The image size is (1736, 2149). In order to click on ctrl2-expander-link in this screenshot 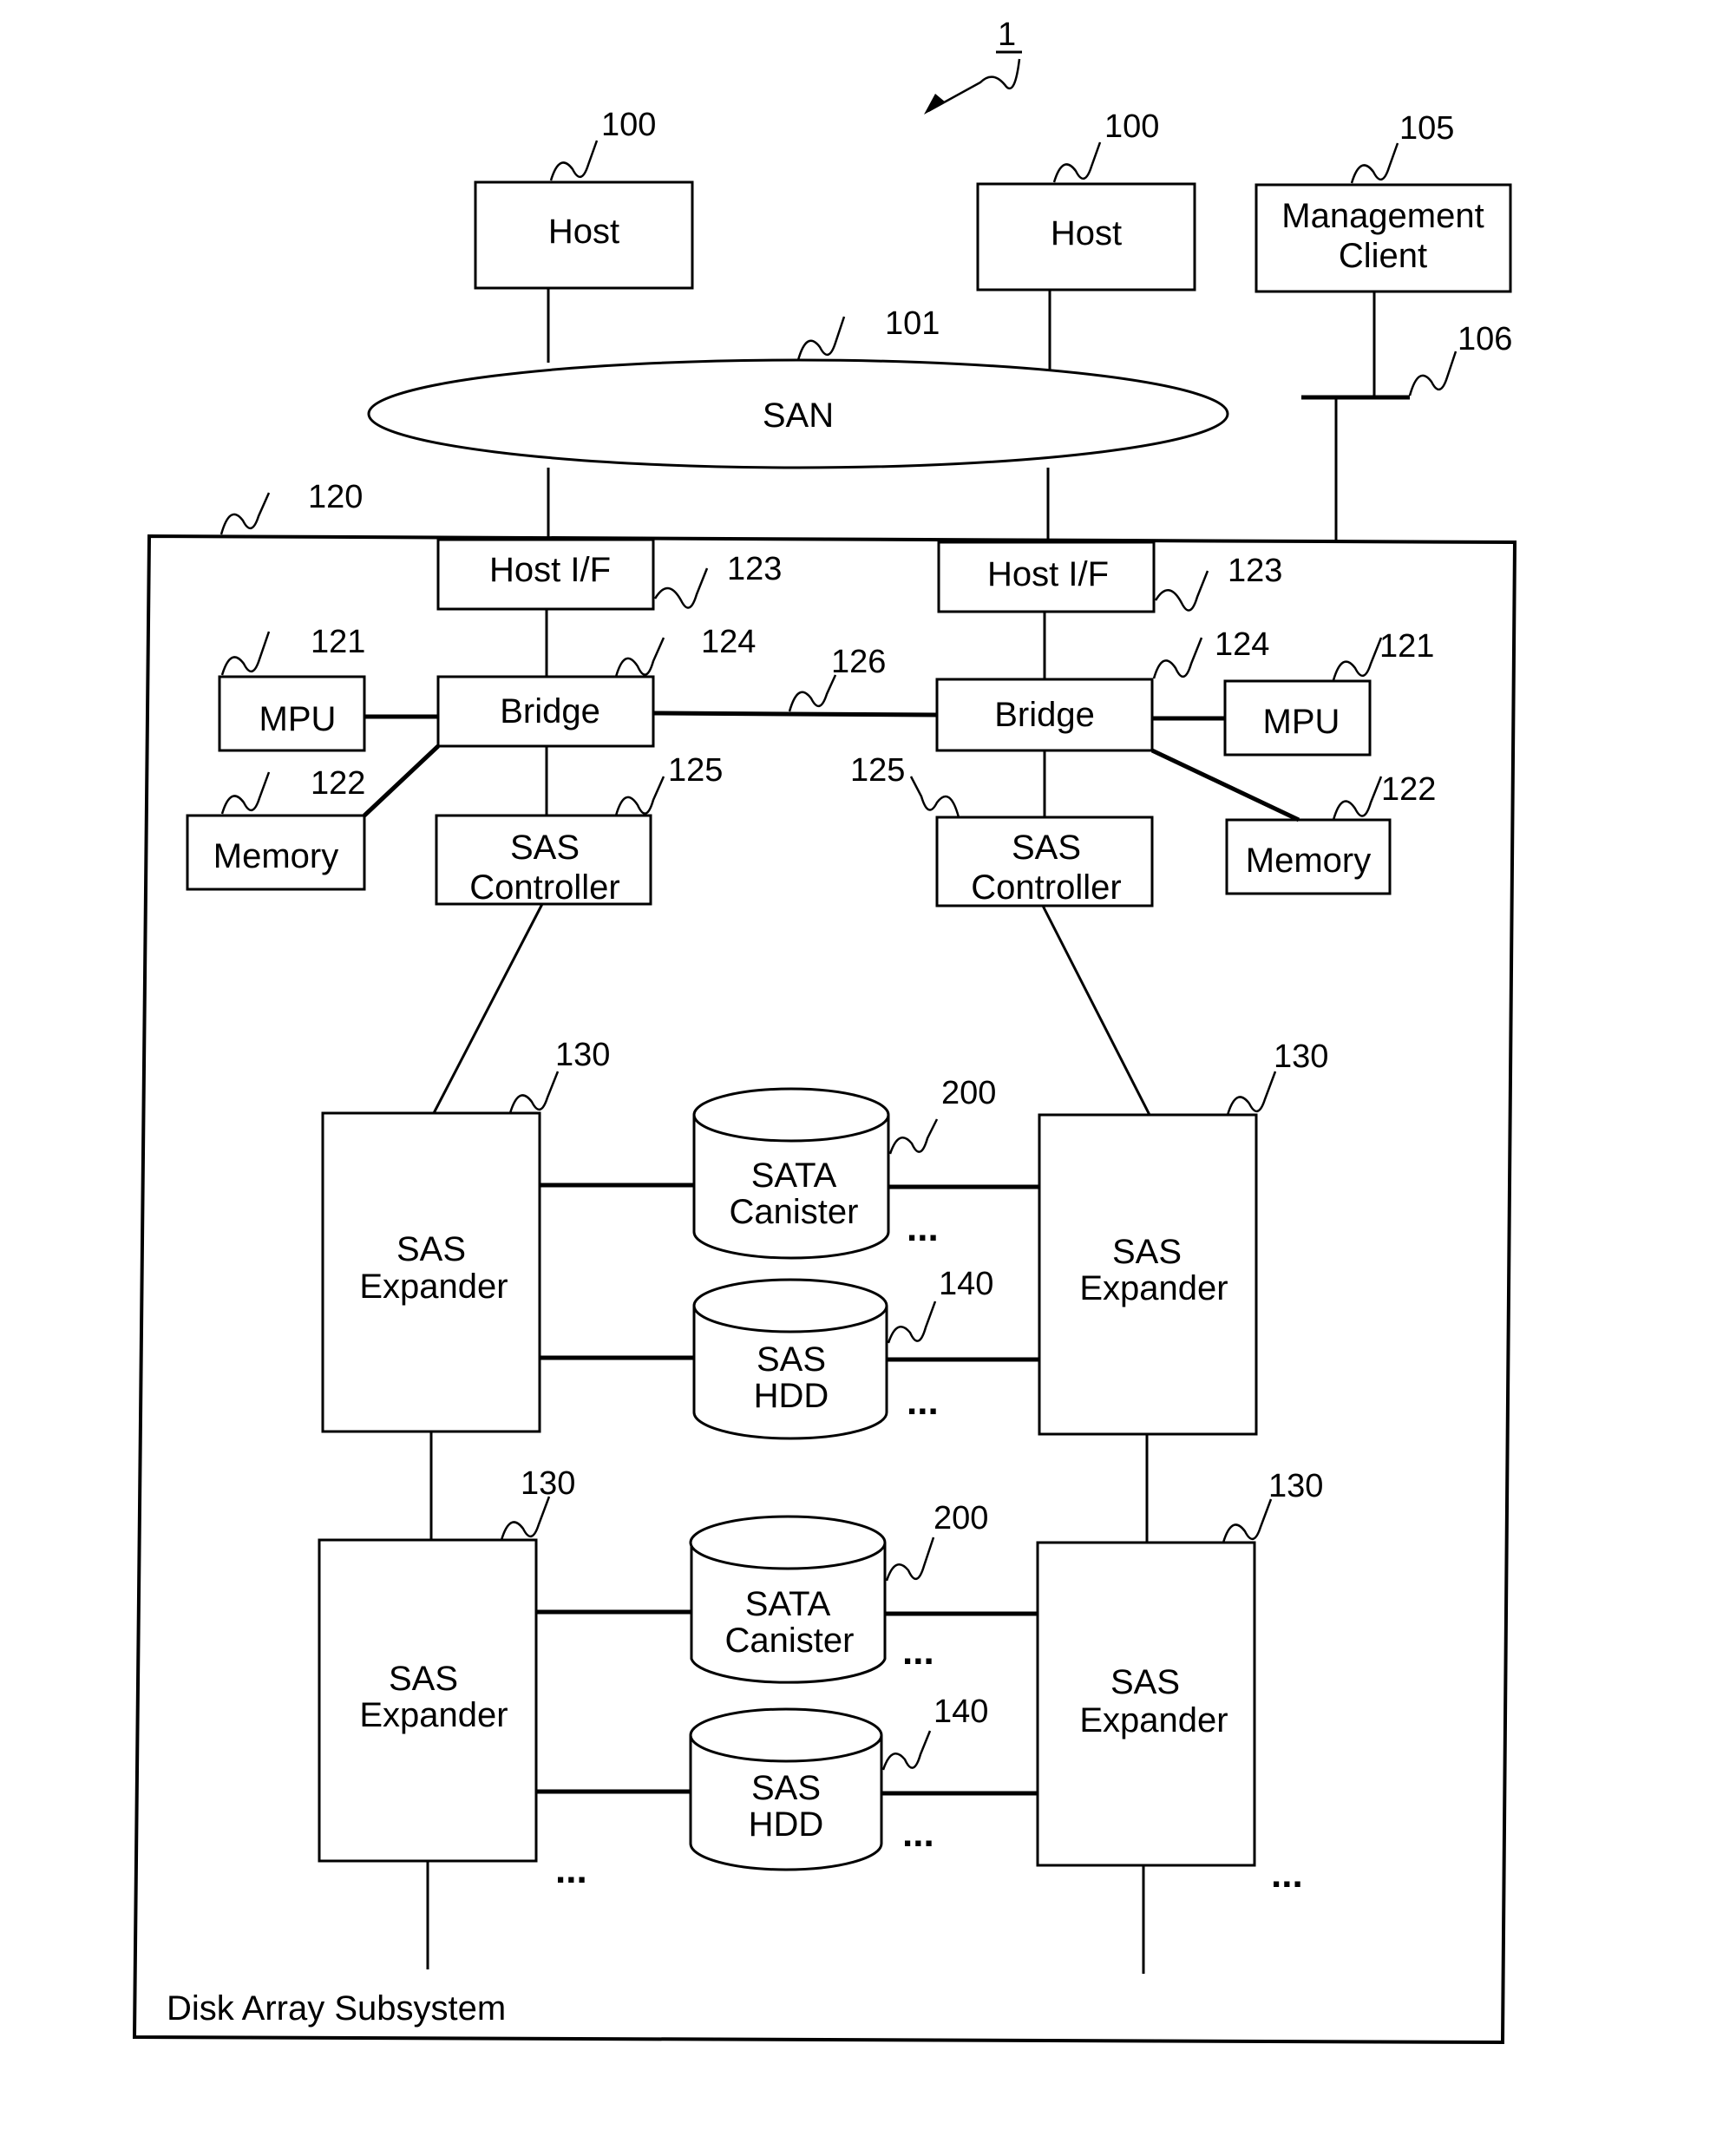, I will do `click(1096, 1010)`.